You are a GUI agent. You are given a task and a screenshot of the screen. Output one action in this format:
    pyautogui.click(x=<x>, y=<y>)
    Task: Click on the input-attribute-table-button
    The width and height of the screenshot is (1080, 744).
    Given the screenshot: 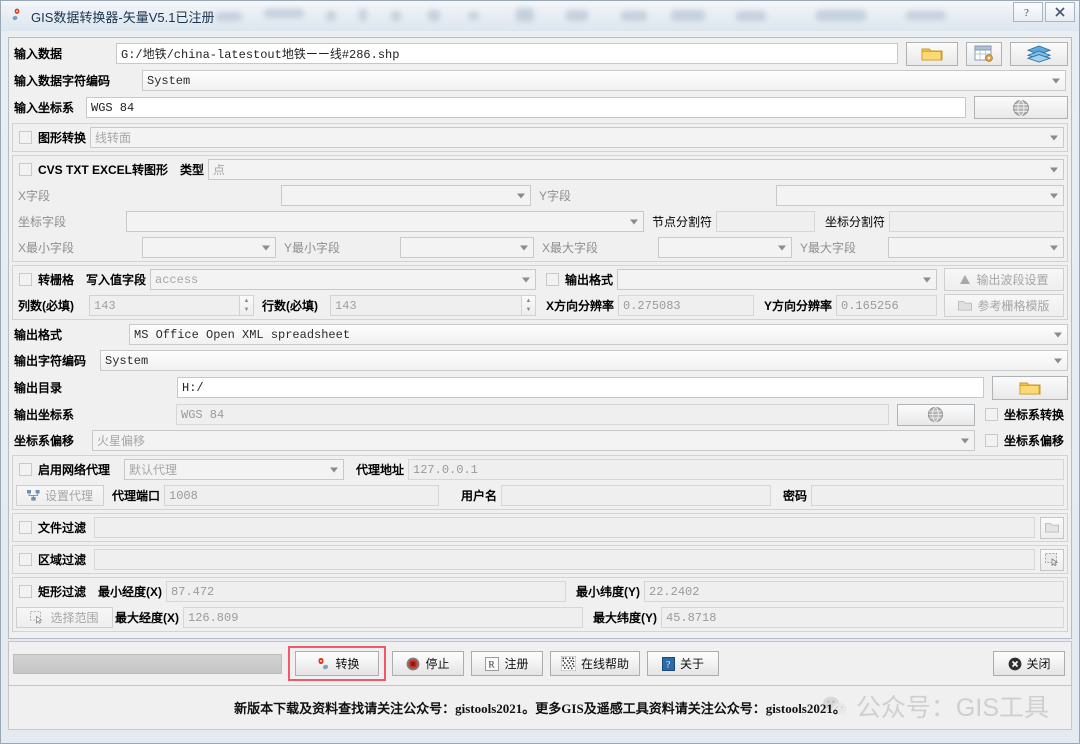 What is the action you would take?
    pyautogui.click(x=984, y=53)
    